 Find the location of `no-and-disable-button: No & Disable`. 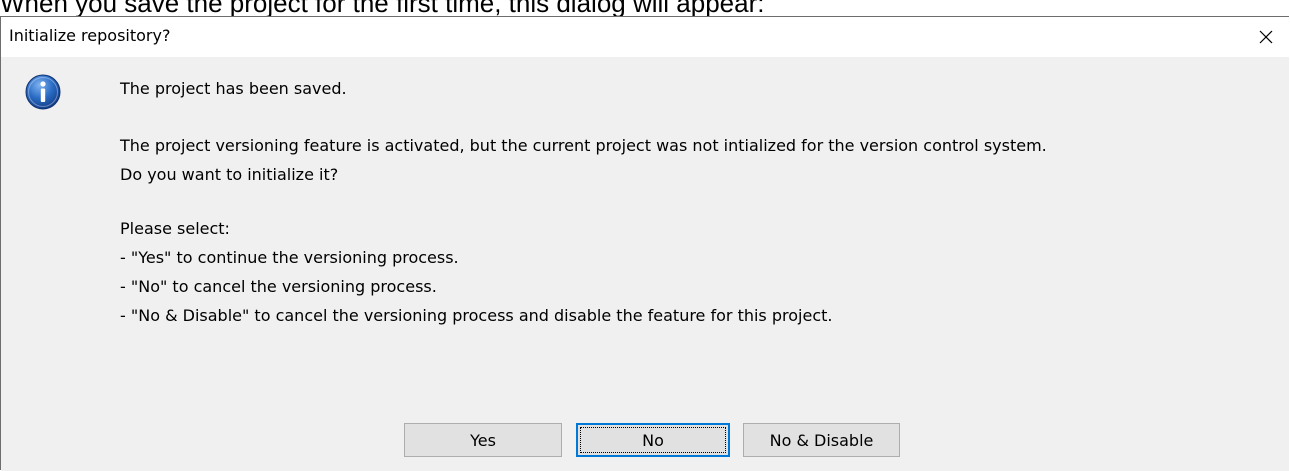

no-and-disable-button: No & Disable is located at coordinates (821, 440).